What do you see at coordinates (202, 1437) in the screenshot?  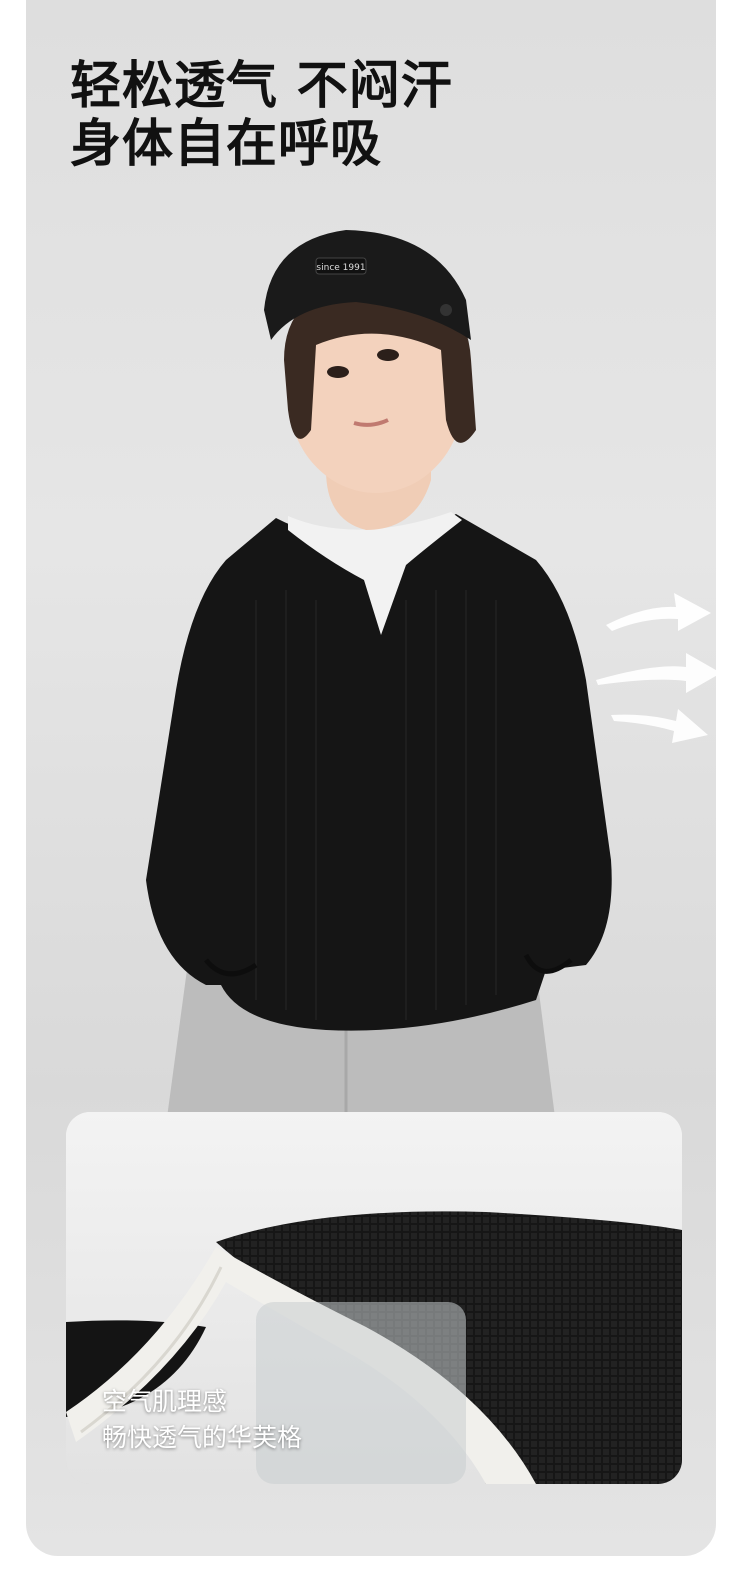 I see `caption-line-2: 畅快透气的华芙格` at bounding box center [202, 1437].